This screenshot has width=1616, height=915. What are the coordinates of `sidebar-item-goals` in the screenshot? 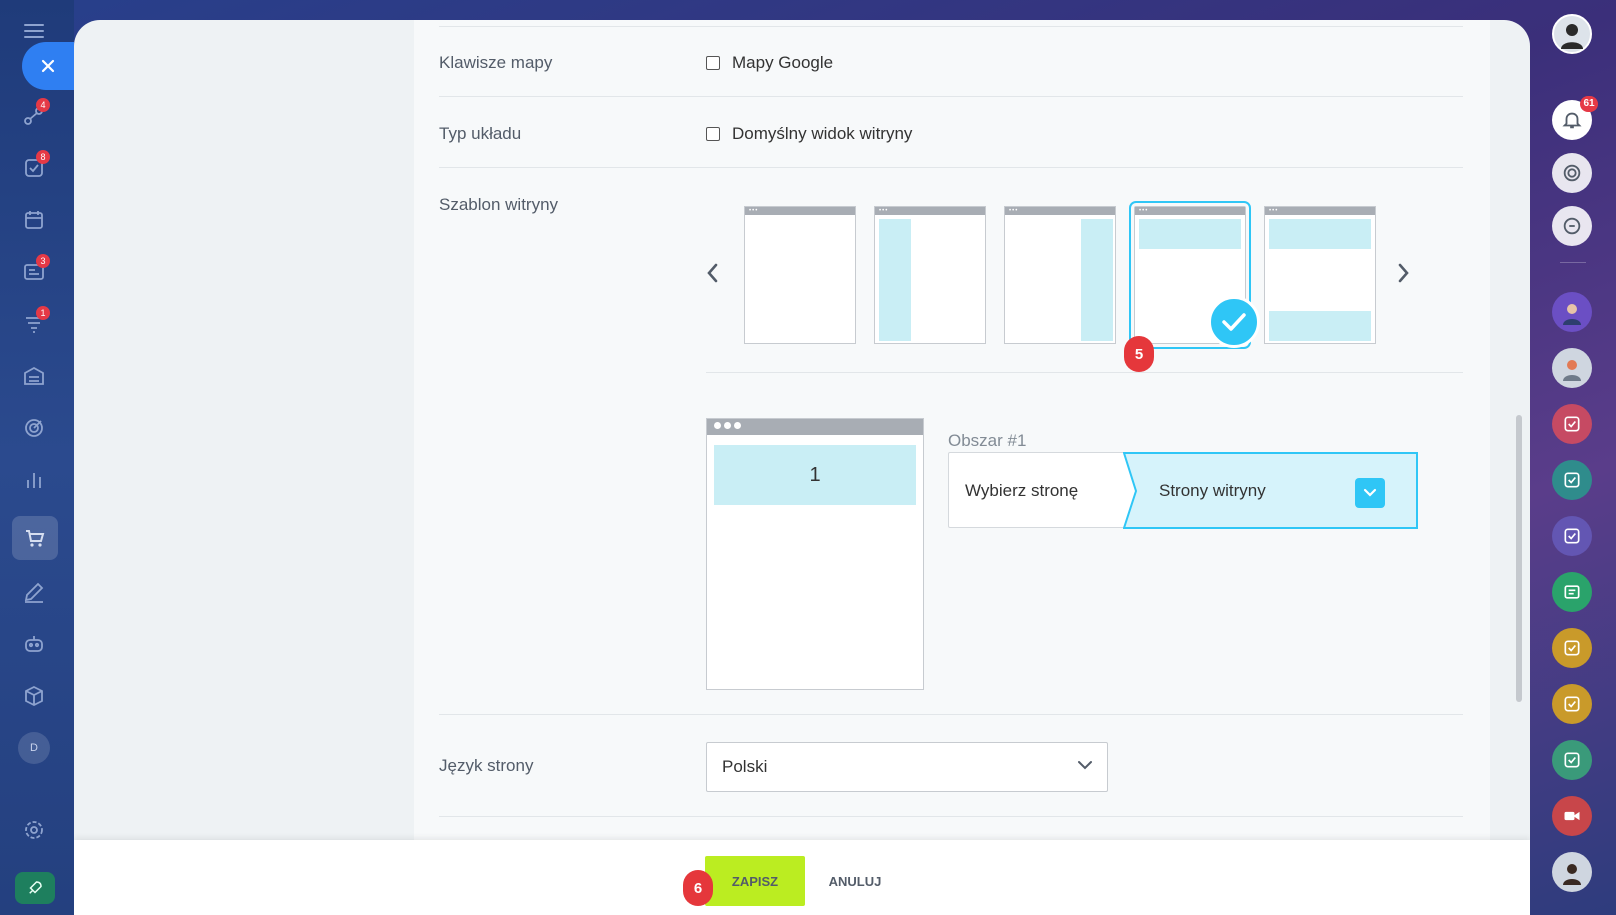 It's located at (34, 428).